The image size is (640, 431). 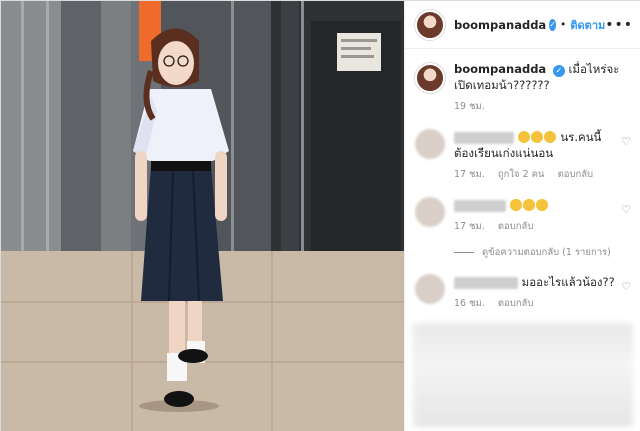 I want to click on comment-text: มออะไรแล้วน้อง??, so click(x=568, y=282).